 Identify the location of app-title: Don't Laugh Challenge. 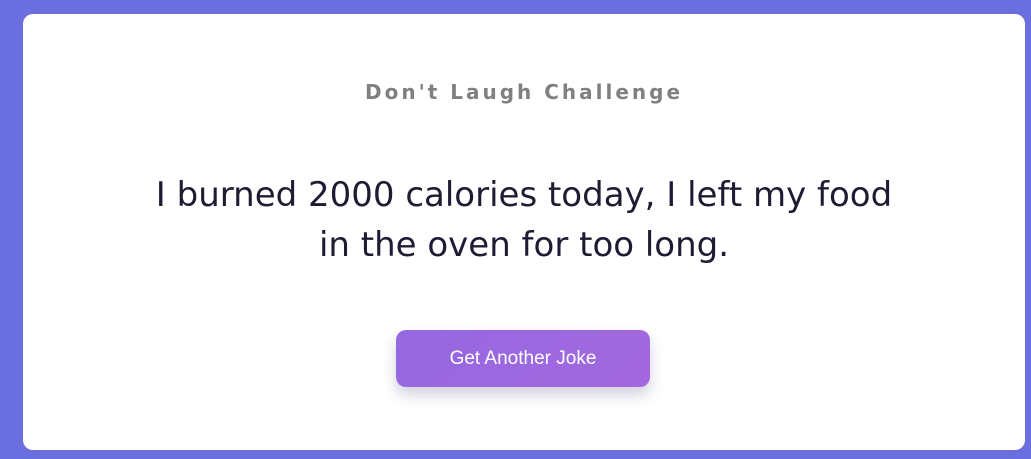
(524, 92).